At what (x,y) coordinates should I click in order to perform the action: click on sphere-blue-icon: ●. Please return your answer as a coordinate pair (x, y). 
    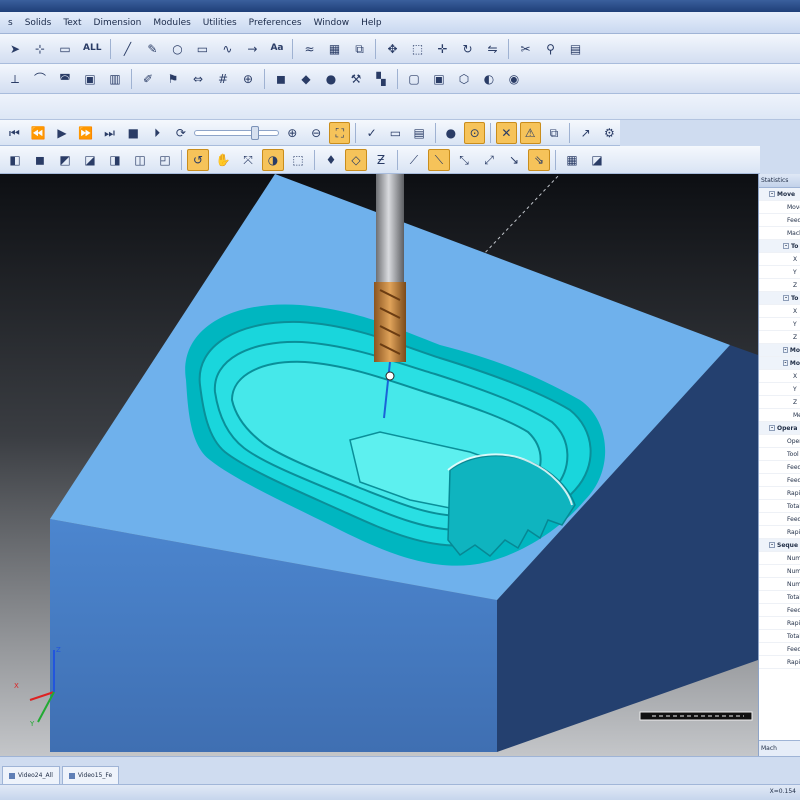
    Looking at the image, I should click on (450, 133).